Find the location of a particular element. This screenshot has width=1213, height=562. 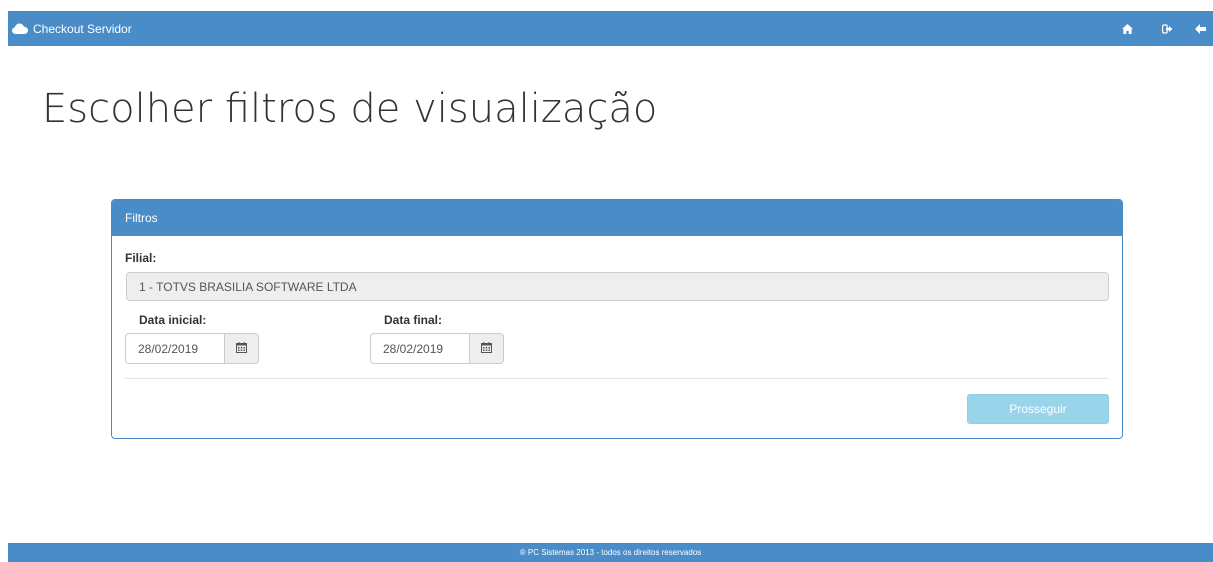

page-title: Escolher filtros de visualização is located at coordinates (350, 109).